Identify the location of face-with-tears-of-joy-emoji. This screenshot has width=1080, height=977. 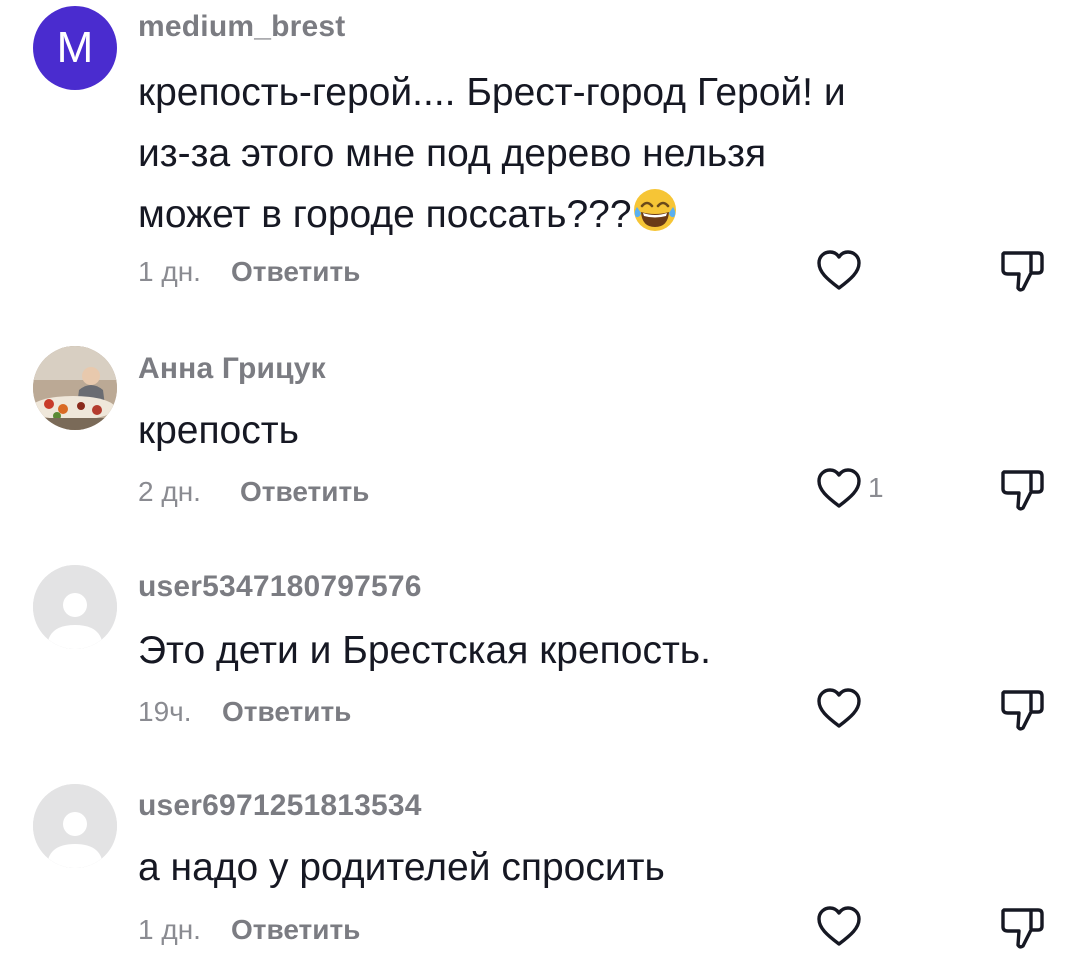
(654, 210).